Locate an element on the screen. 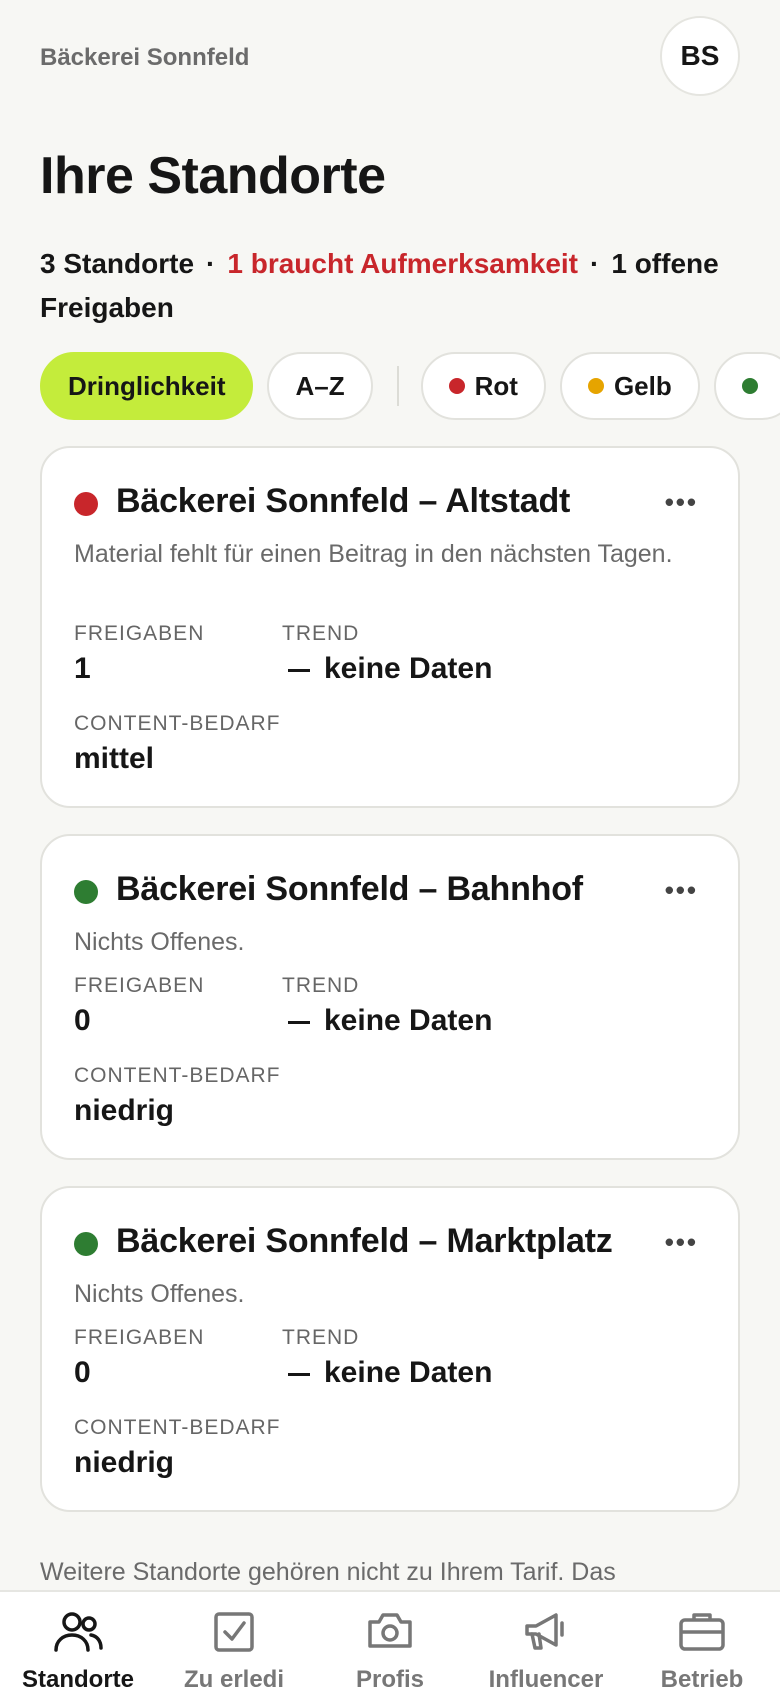  chip-label: Gelb is located at coordinates (642, 385).